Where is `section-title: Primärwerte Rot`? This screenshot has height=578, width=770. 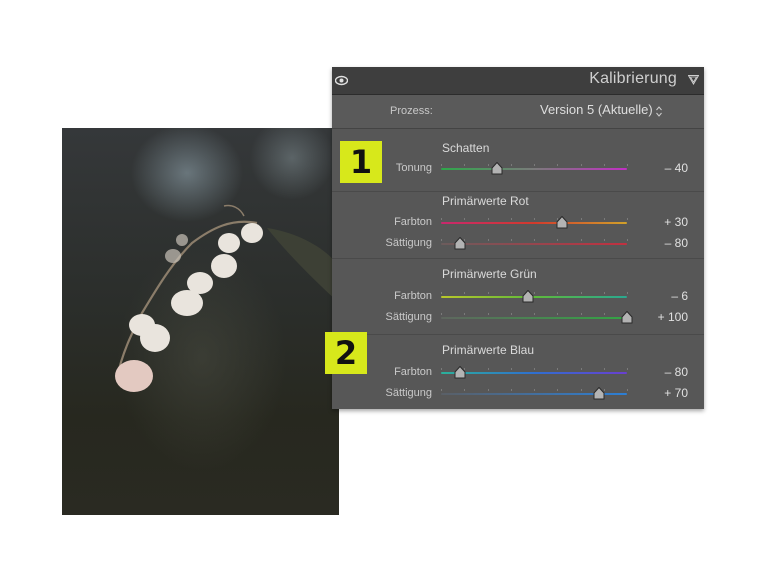
section-title: Primärwerte Rot is located at coordinates (485, 201).